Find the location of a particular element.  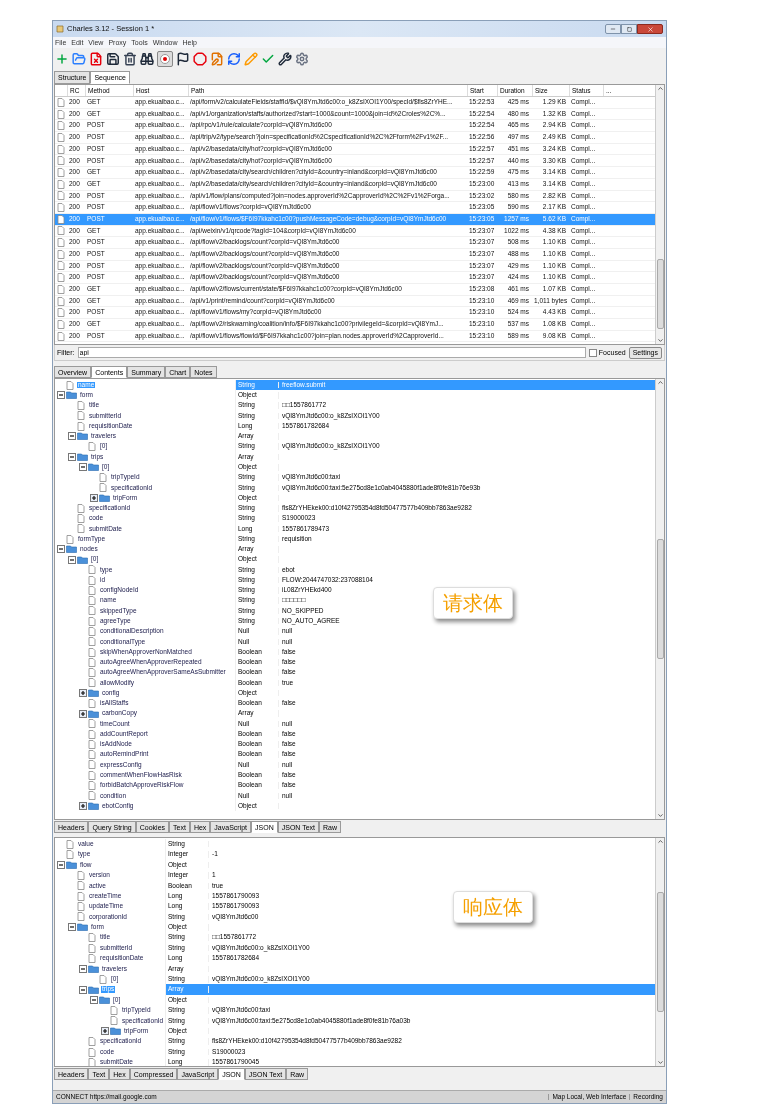

minimize-icon is located at coordinates (613, 29).